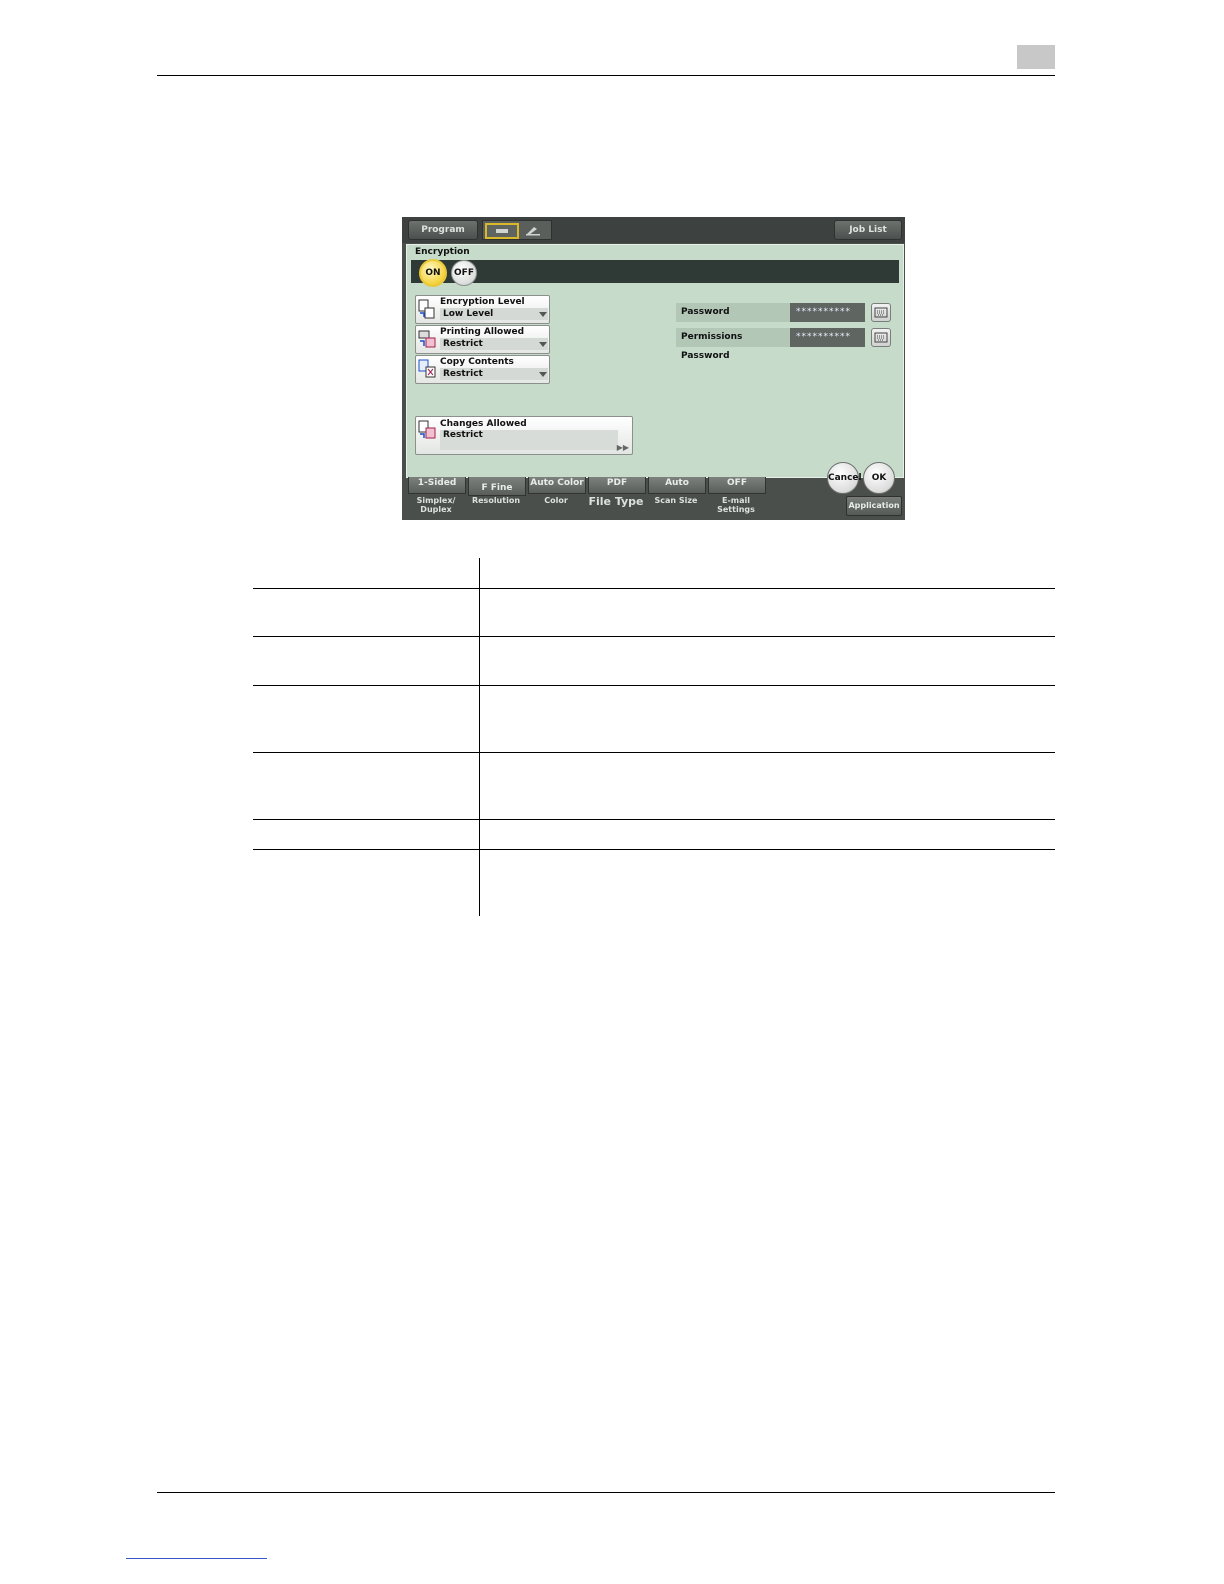 This screenshot has height=1584, width=1224. What do you see at coordinates (433, 273) in the screenshot?
I see `on-button: ON` at bounding box center [433, 273].